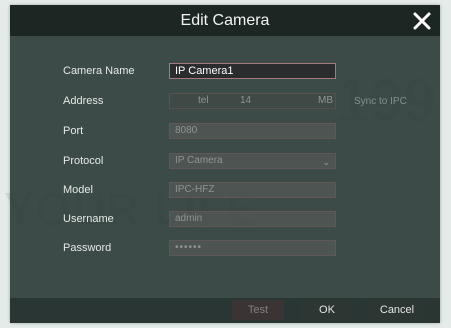  I want to click on username-label: Username, so click(88, 219).